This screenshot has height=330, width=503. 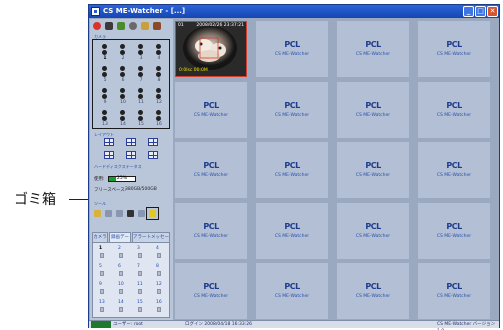 I want to click on list-camera-number: 16, so click(x=159, y=302).